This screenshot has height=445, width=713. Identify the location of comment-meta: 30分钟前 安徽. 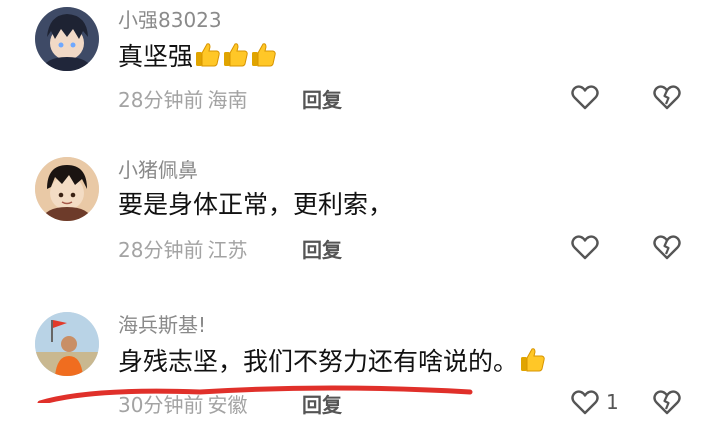
(182, 403).